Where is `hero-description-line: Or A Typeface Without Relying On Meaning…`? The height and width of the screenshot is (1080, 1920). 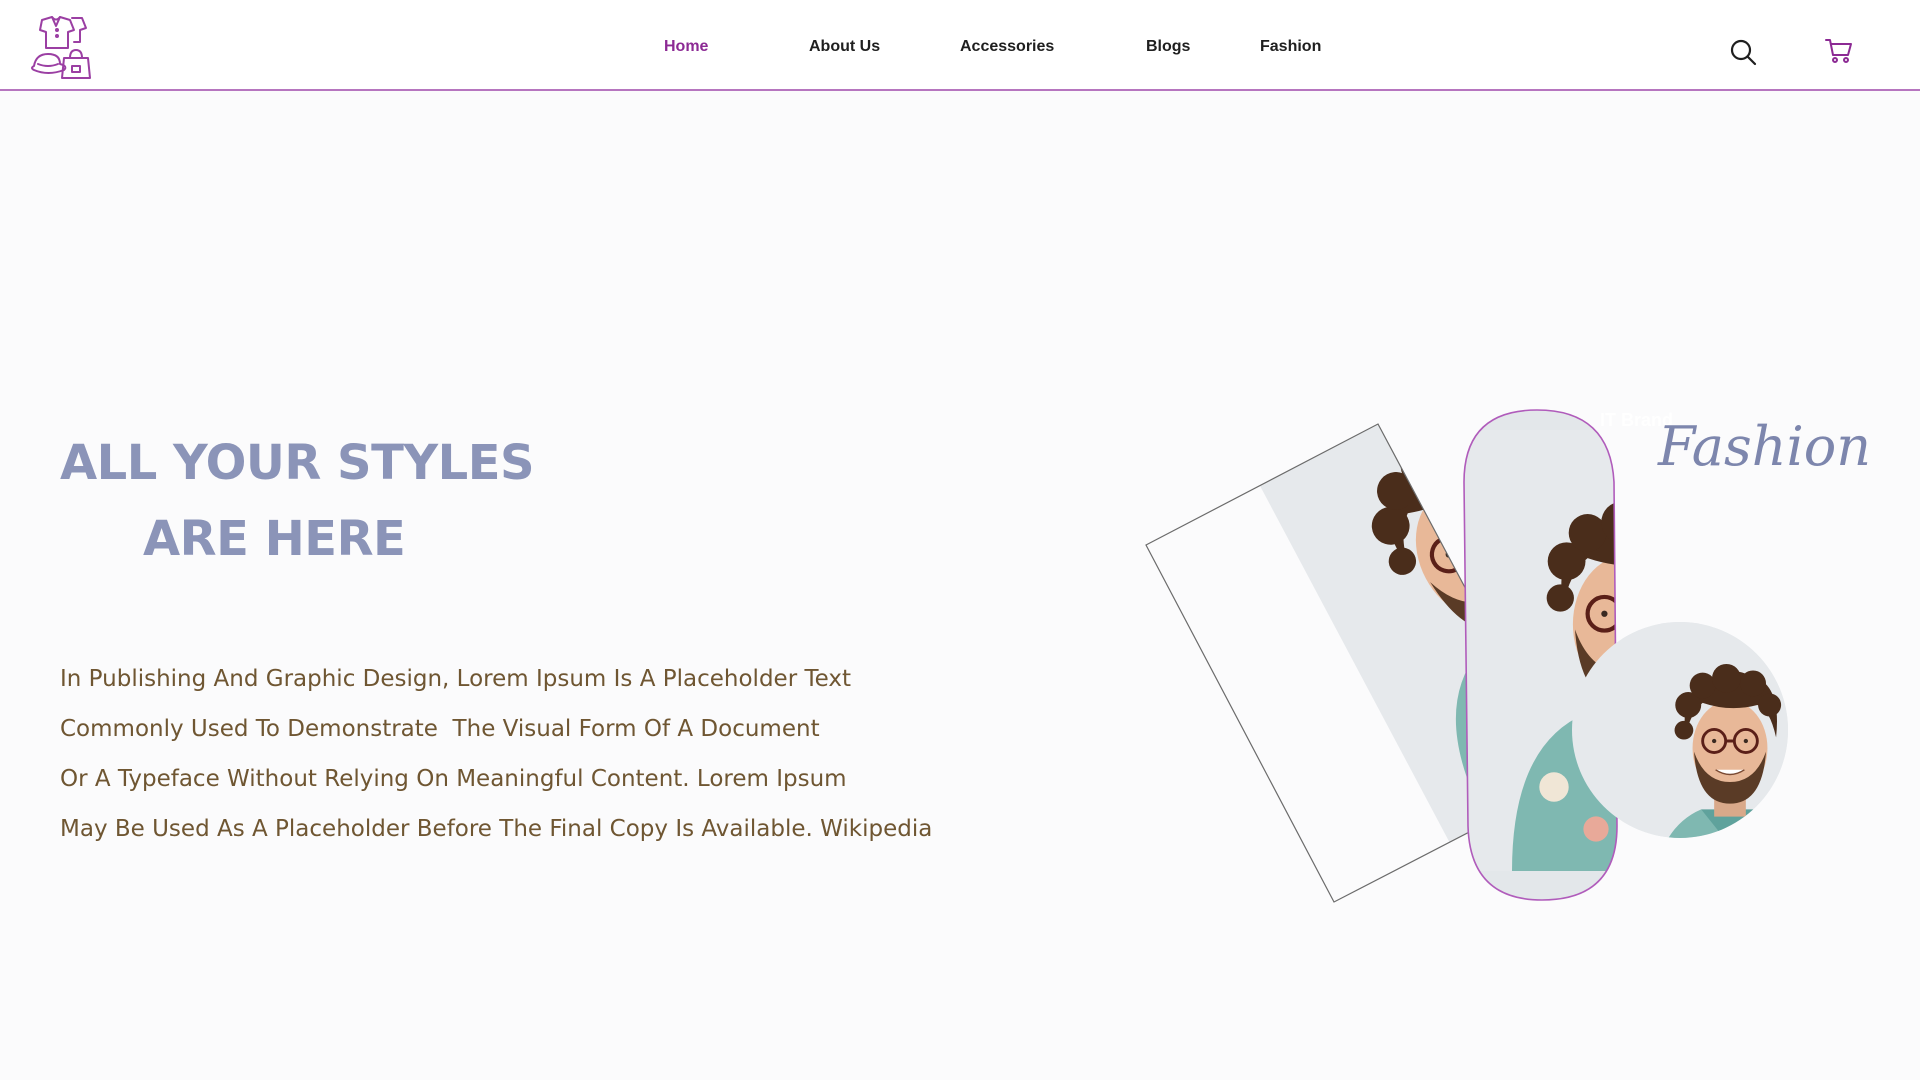
hero-description-line: Or A Typeface Without Relying On Meaning… is located at coordinates (453, 779).